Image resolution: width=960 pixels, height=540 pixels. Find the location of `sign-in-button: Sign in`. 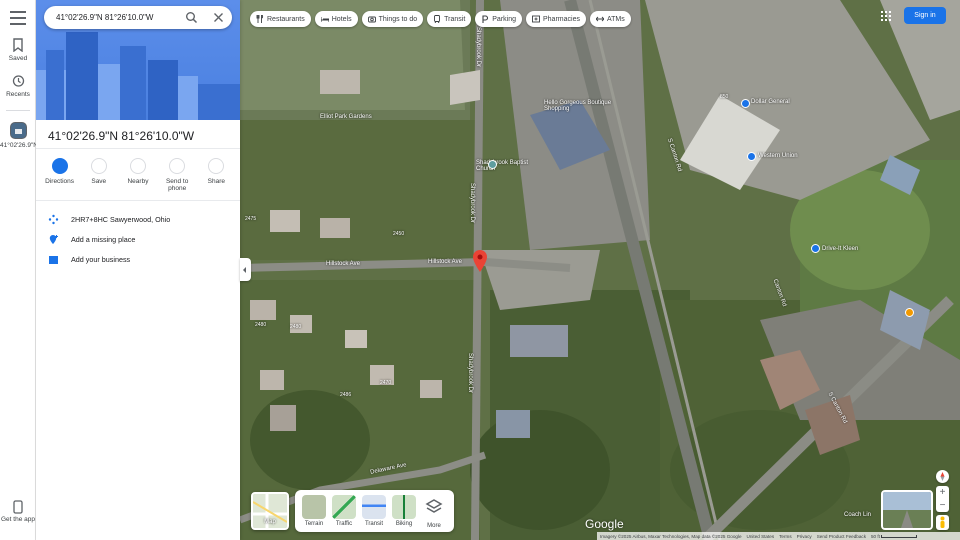

sign-in-button: Sign in is located at coordinates (925, 15).